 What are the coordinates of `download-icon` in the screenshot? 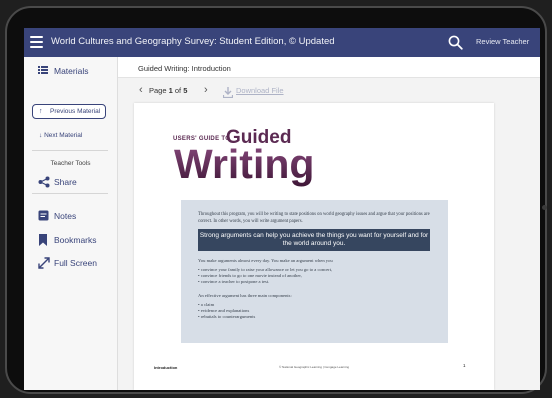 It's located at (228, 92).